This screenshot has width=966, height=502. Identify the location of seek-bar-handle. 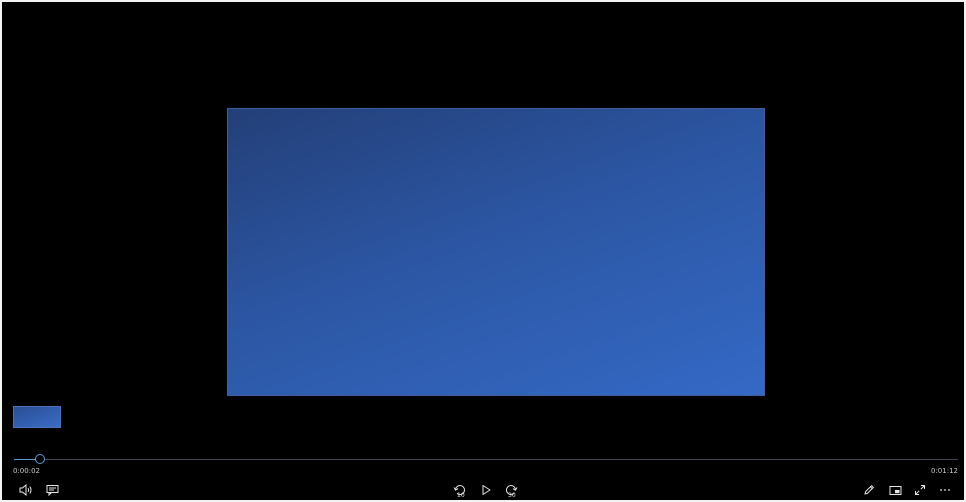
(40, 459).